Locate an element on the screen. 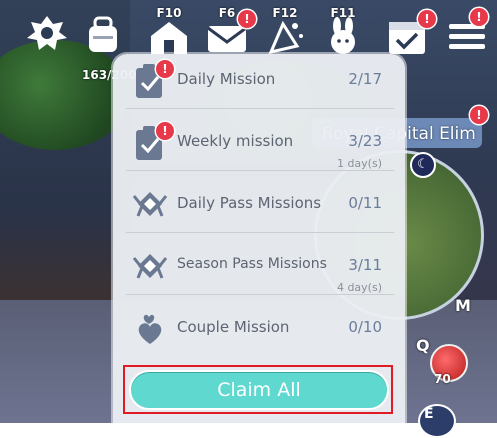 Image resolution: width=497 pixels, height=438 pixels. pet-bunny-icon: F11 is located at coordinates (343, 31).